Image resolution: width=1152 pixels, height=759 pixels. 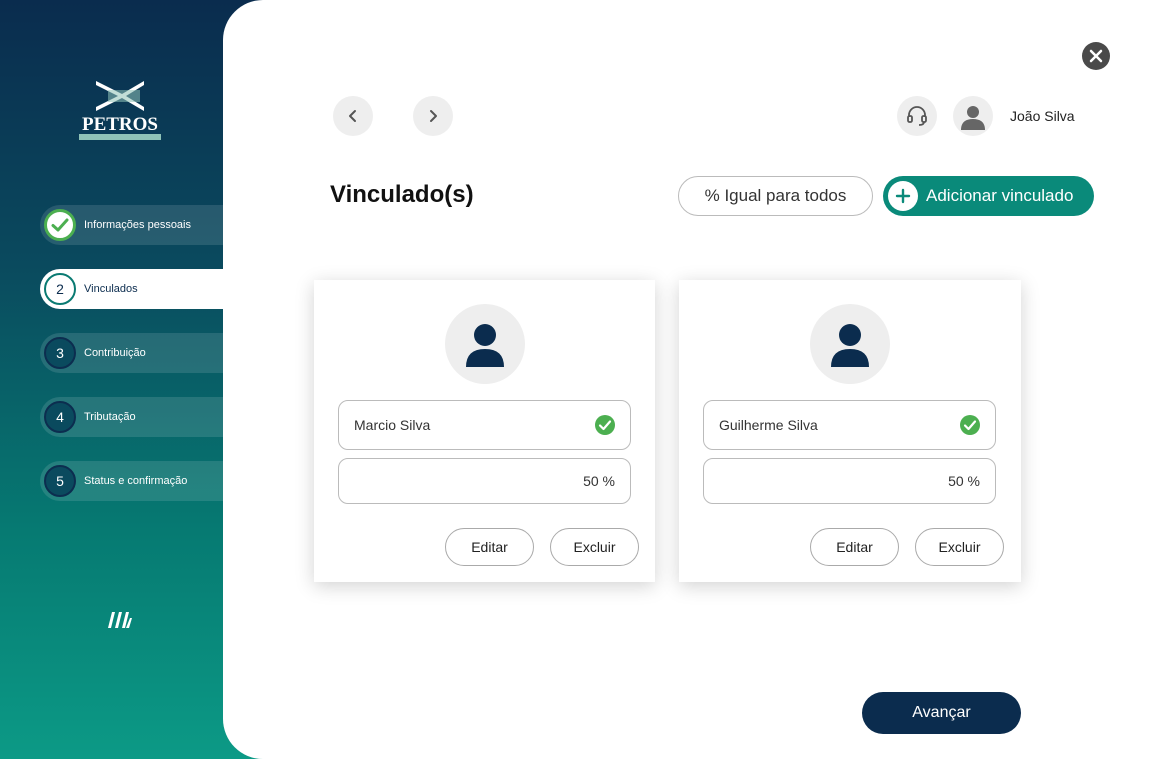 I want to click on add-linked-button: Adicionar vinculado, so click(x=988, y=196).